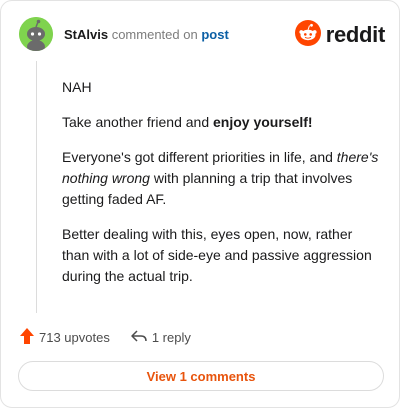 Image resolution: width=400 pixels, height=408 pixels. I want to click on bold-text: enjoy yourself!, so click(263, 122).